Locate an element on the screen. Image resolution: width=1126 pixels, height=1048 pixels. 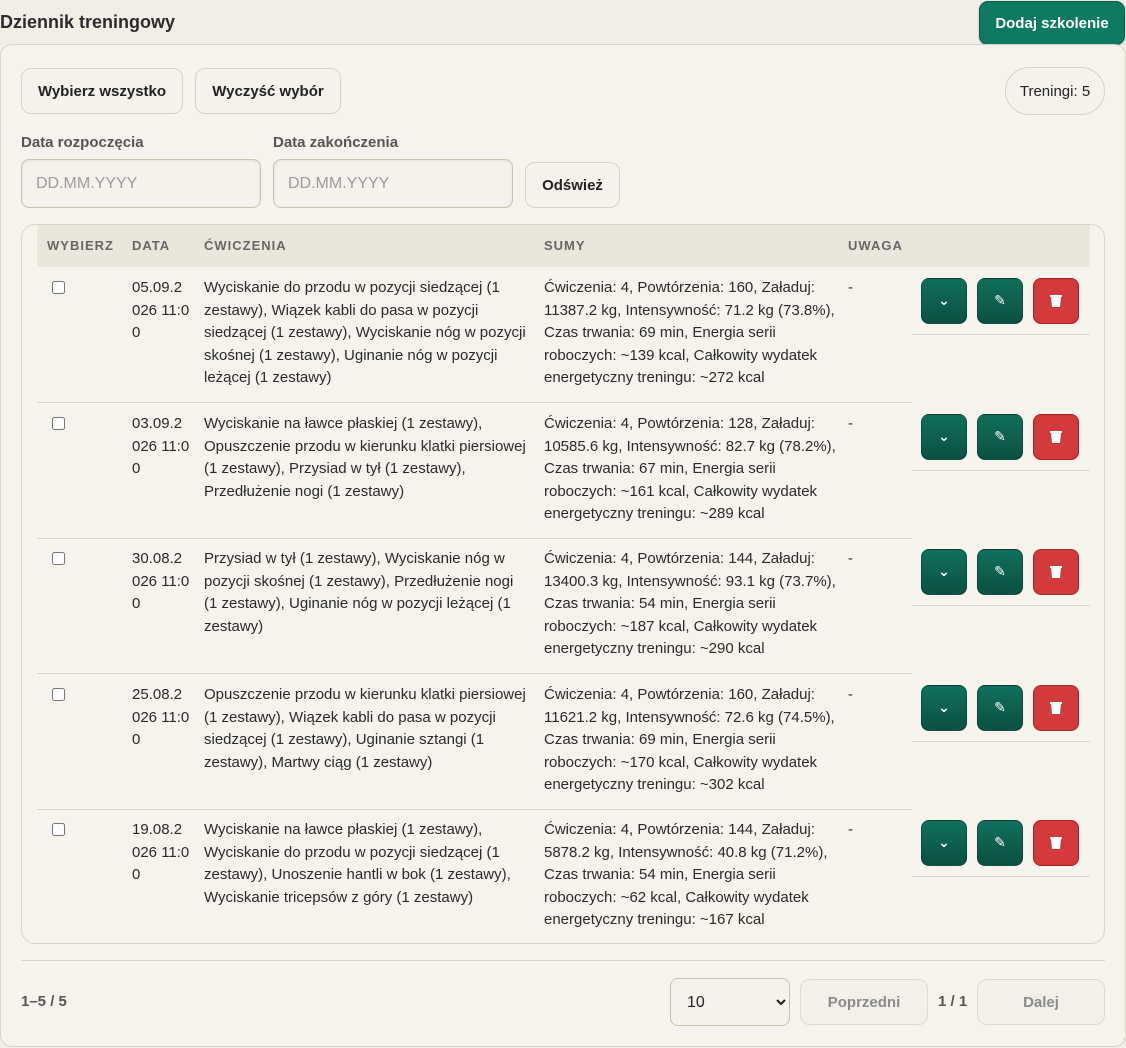
row-date: 30.08.2026 11:00 is located at coordinates (161, 581).